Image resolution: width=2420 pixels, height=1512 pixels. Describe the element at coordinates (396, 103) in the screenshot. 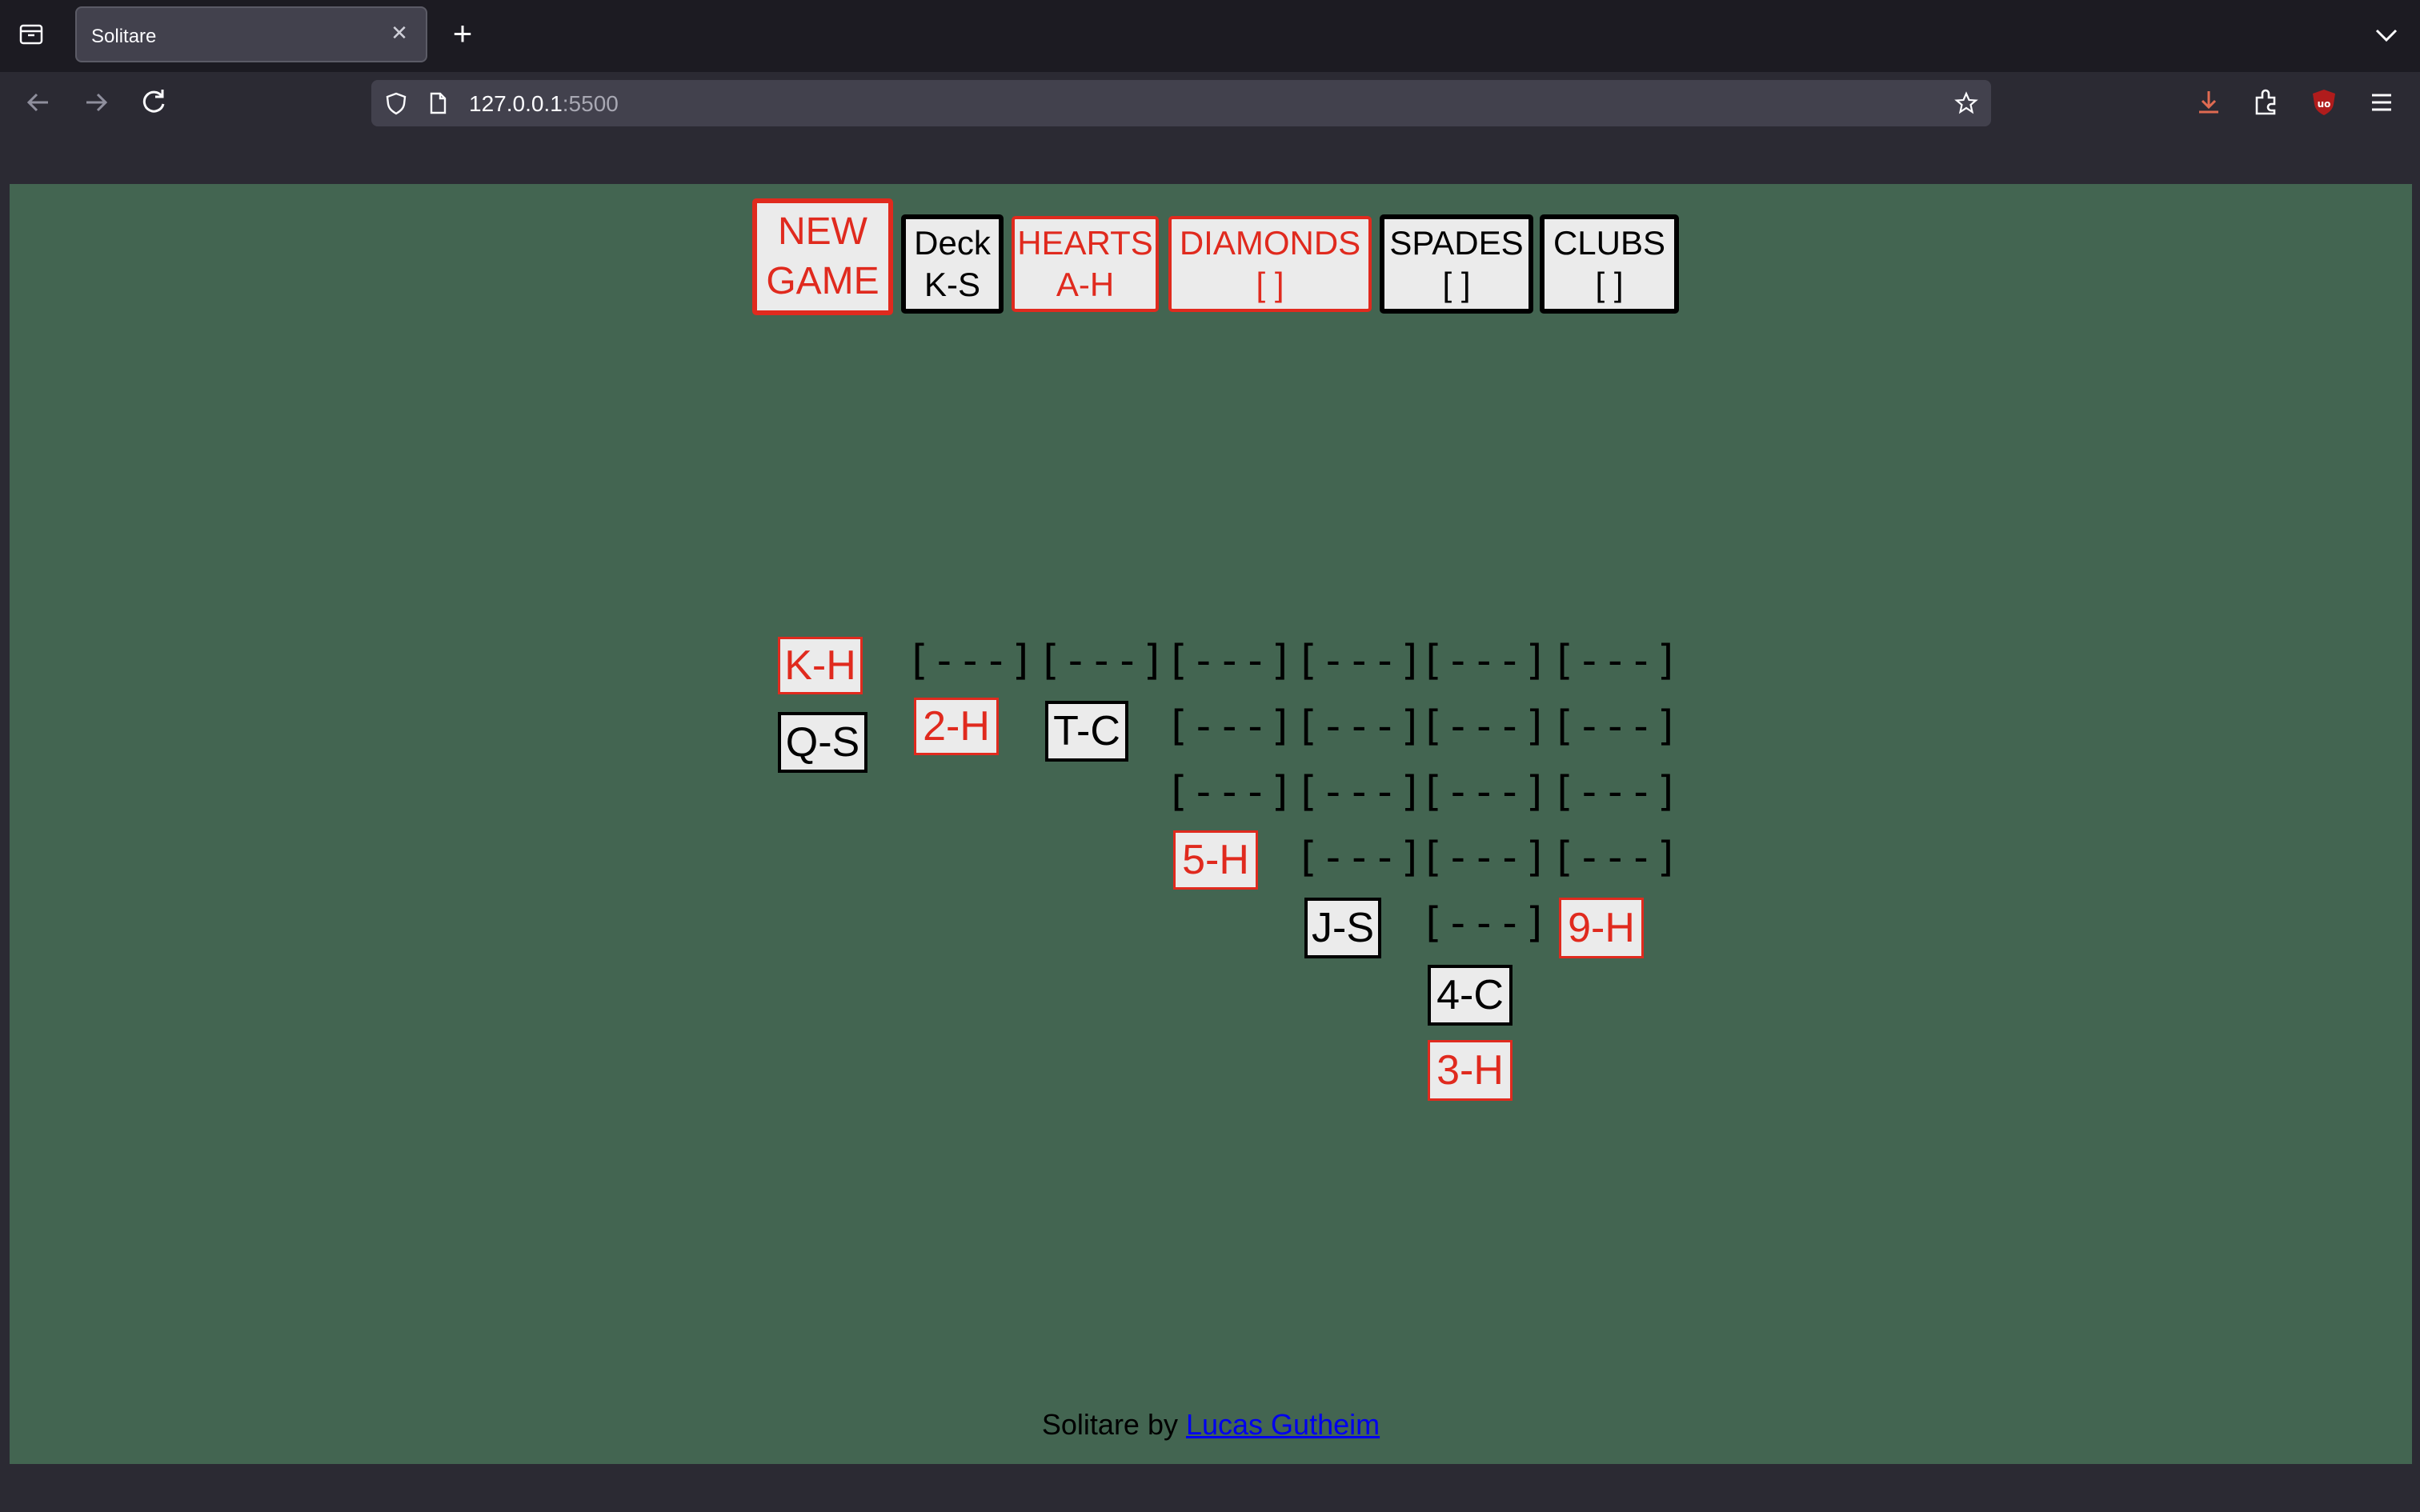

I see `shield-icon` at that location.